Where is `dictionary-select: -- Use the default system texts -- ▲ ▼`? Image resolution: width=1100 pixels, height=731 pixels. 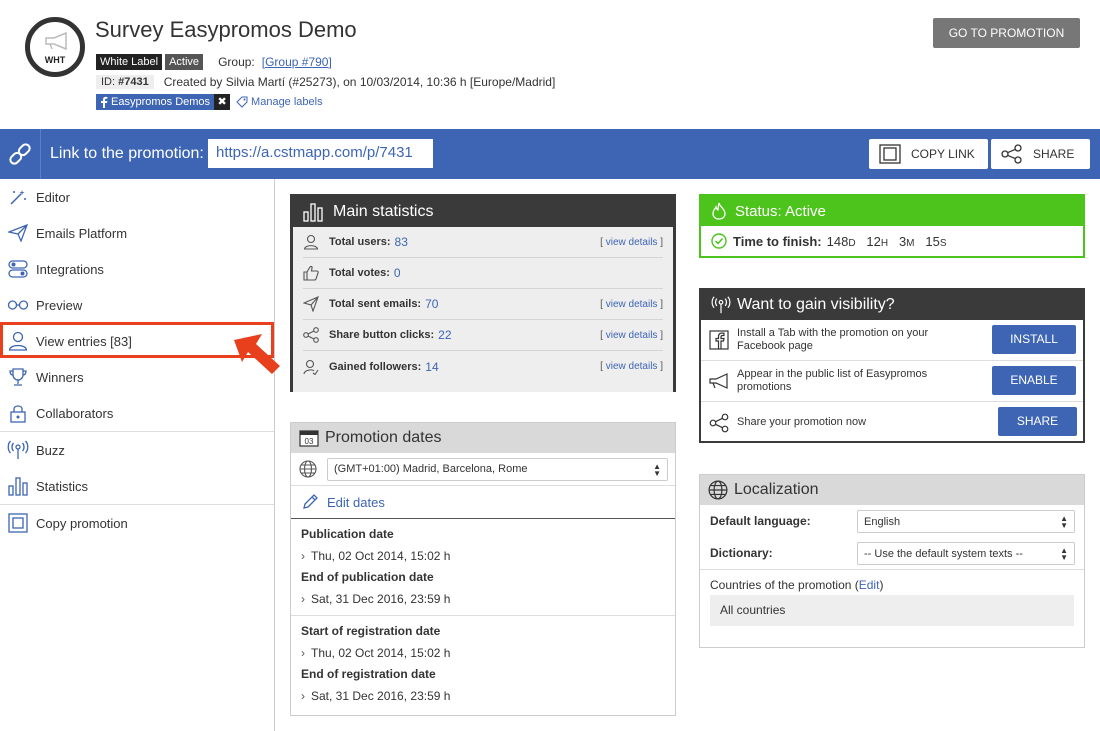 dictionary-select: -- Use the default system texts -- ▲ ▼ is located at coordinates (966, 553).